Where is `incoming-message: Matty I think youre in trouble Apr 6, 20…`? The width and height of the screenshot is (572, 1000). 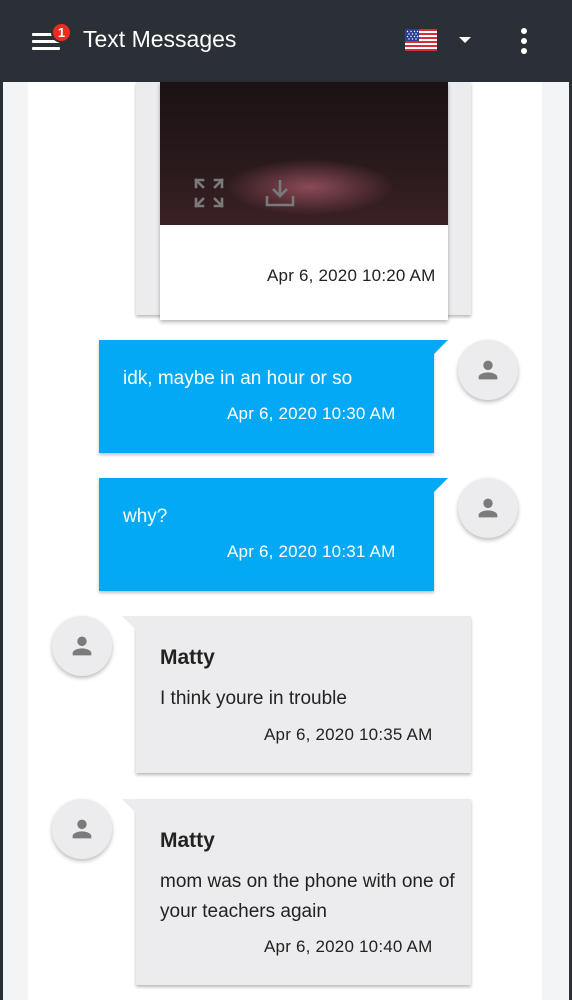 incoming-message: Matty I think youre in trouble Apr 6, 20… is located at coordinates (296, 694).